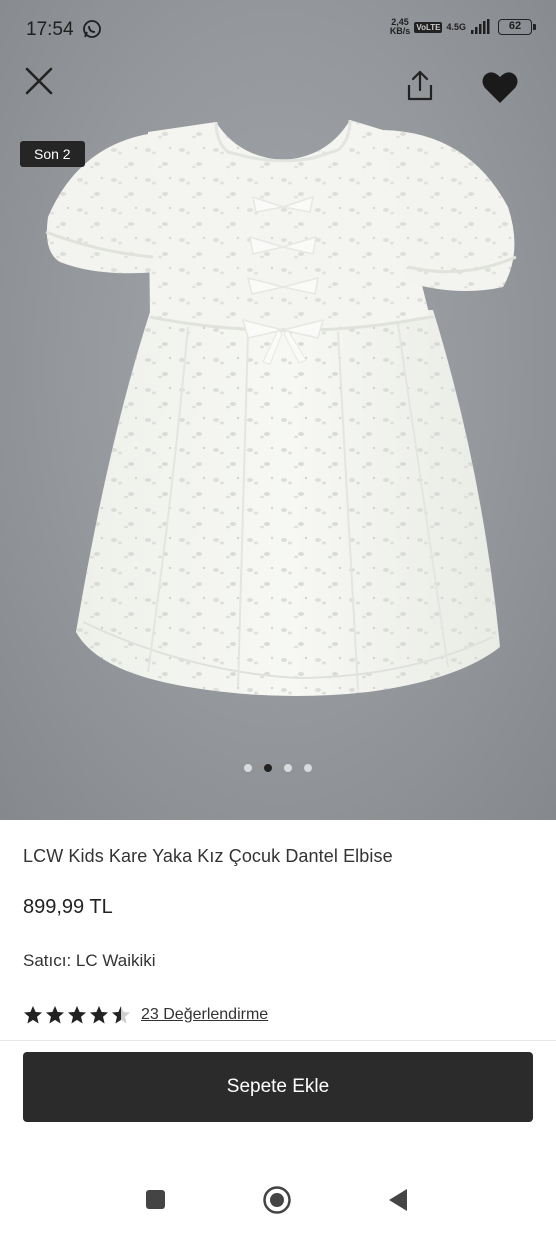  What do you see at coordinates (428, 27) in the screenshot?
I see `volte-badge: VoLTE` at bounding box center [428, 27].